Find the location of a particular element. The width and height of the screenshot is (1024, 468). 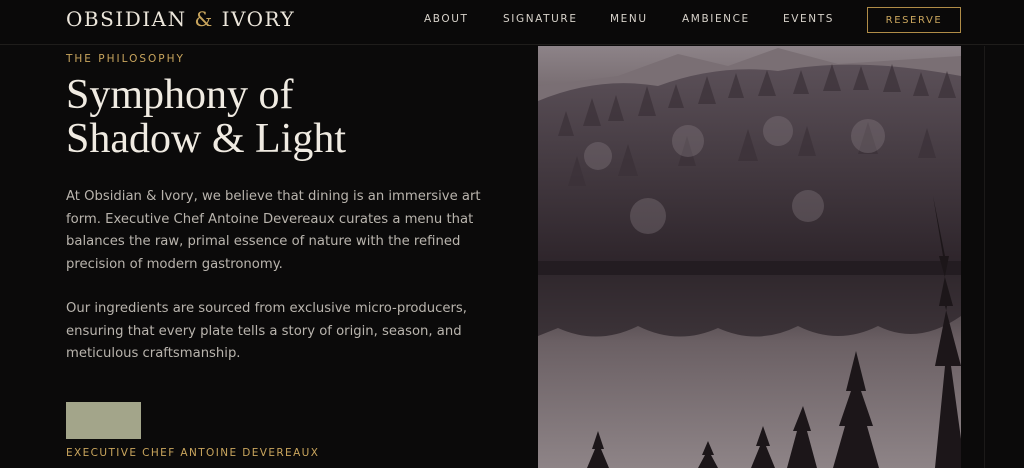

nav-link-ambience: AMBIENCE is located at coordinates (716, 19).